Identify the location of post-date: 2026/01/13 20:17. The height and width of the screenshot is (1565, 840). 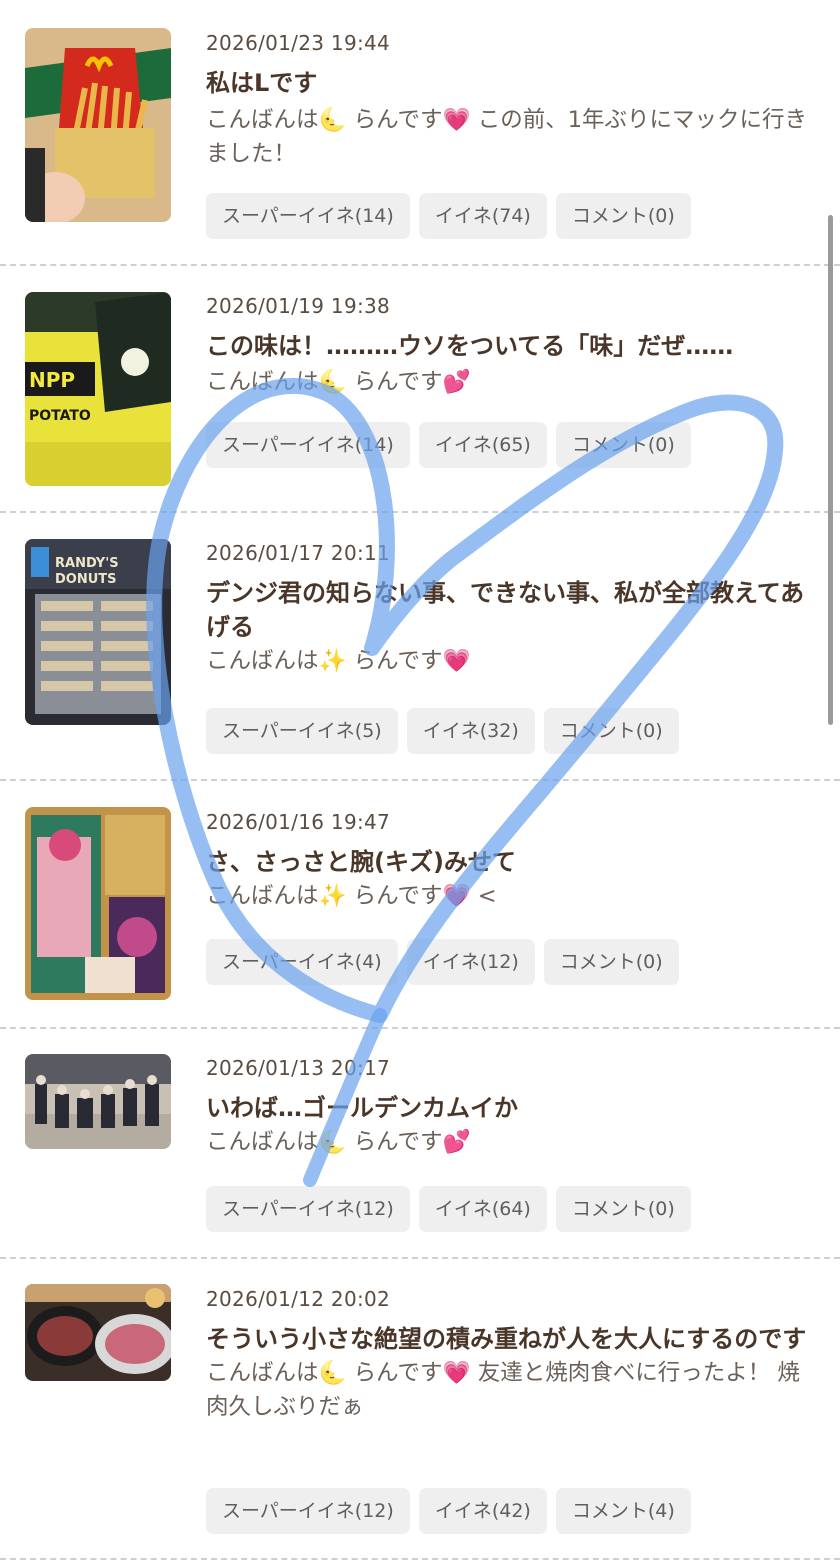
(298, 1068).